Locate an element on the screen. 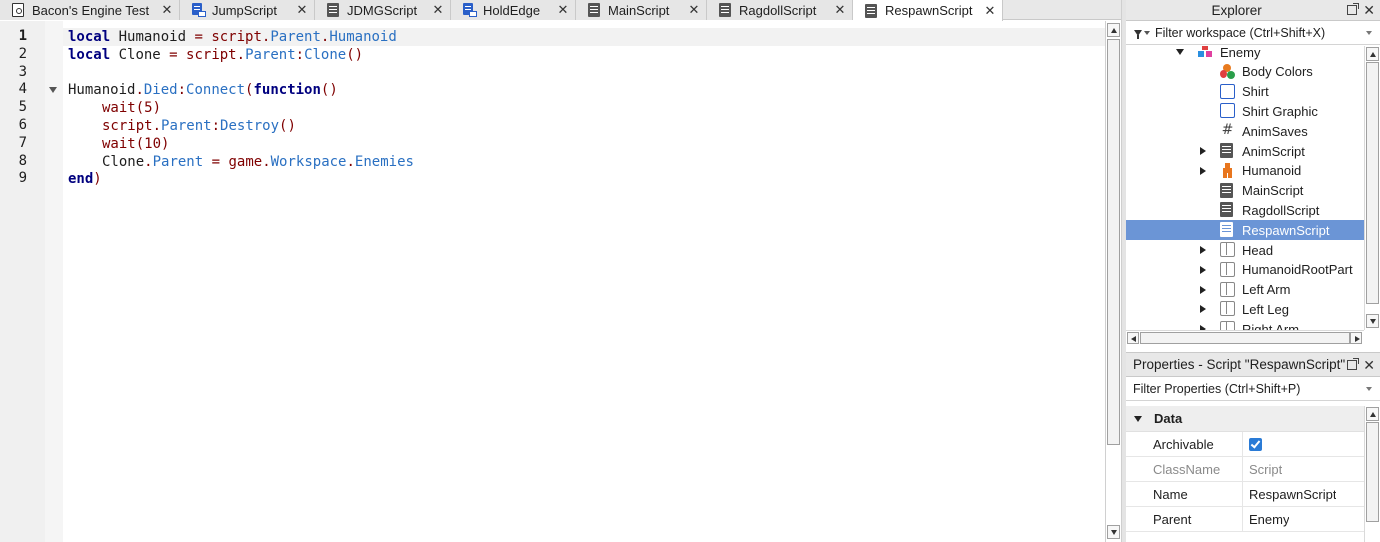  tab-ragdollscript: RagdollScript ✕ is located at coordinates (780, 10).